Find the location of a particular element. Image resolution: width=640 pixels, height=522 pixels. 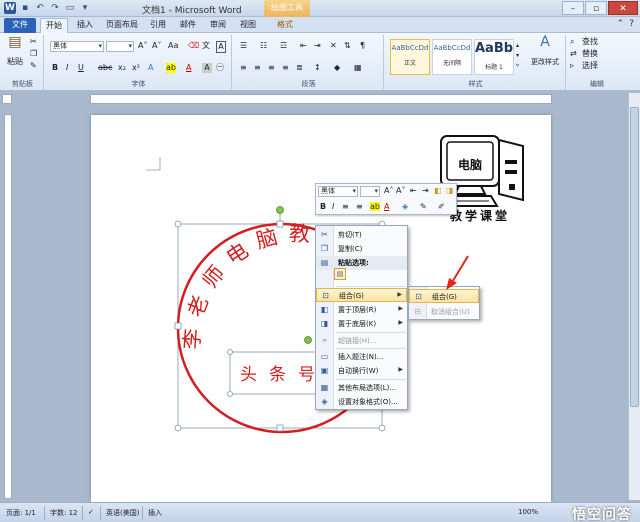

ribbon-minimize-icon: ⌃ is located at coordinates (621, 24).